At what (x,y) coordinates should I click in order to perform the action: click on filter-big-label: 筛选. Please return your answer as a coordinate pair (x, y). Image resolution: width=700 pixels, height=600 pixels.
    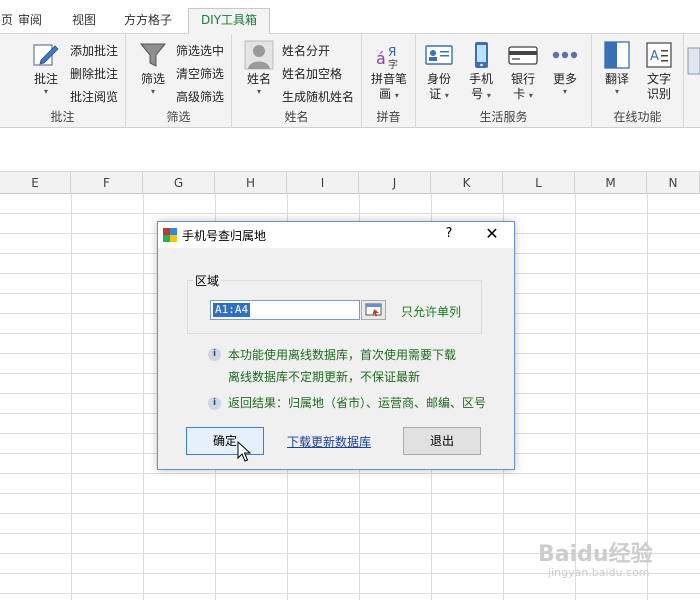
    Looking at the image, I should click on (152, 79).